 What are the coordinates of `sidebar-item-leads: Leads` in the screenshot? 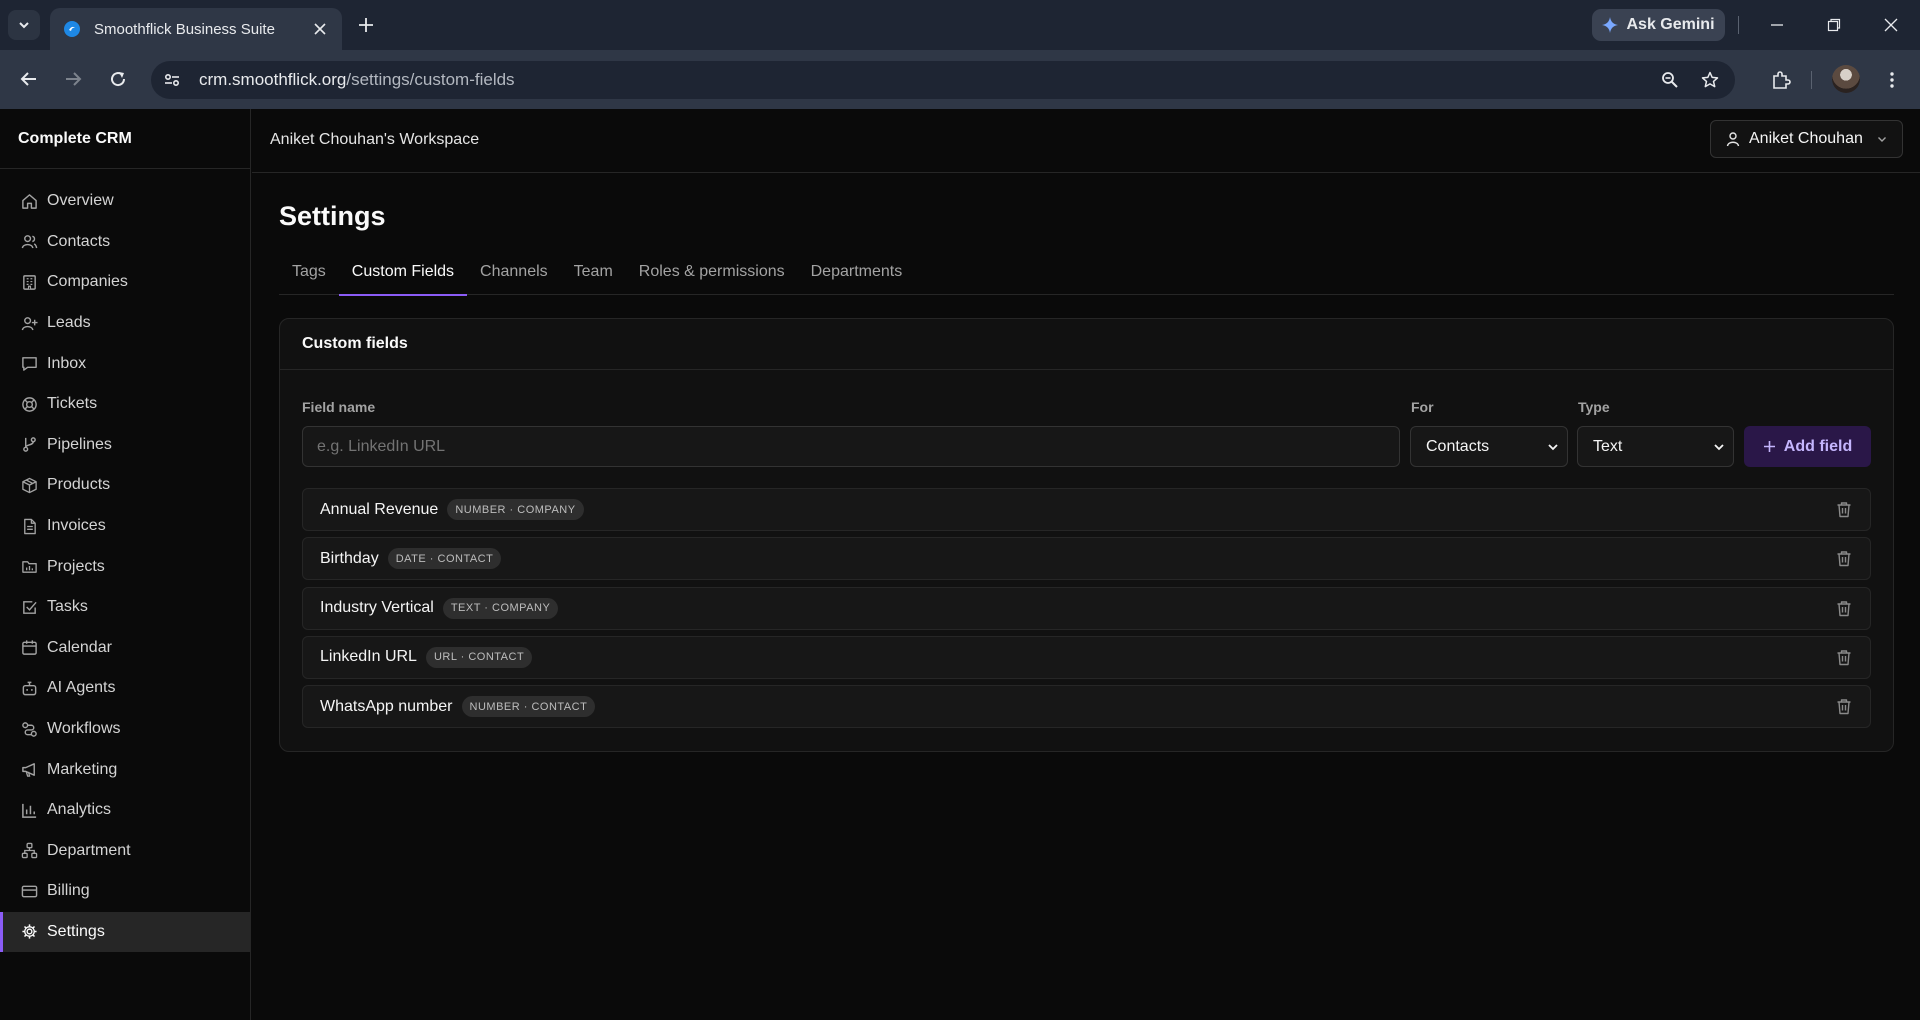 It's located at (125, 323).